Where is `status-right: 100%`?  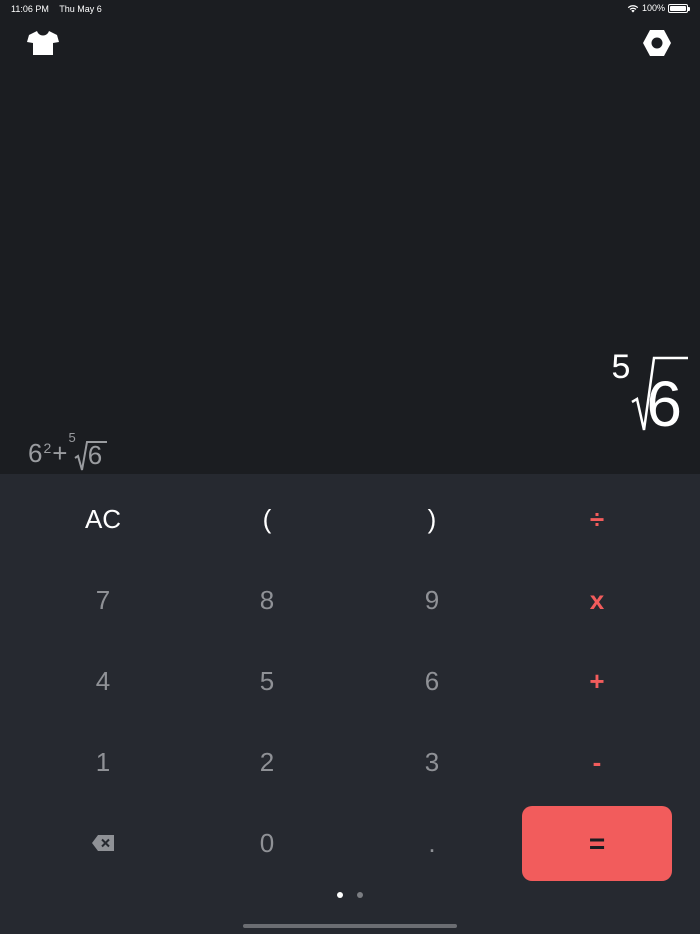
status-right: 100% is located at coordinates (658, 8).